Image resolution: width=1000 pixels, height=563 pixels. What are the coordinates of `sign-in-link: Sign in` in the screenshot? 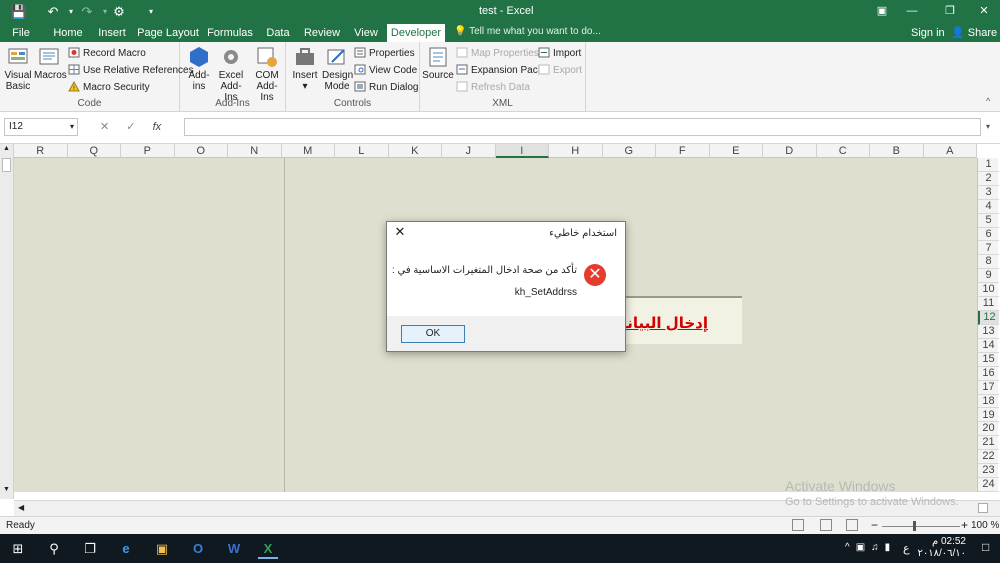 It's located at (928, 33).